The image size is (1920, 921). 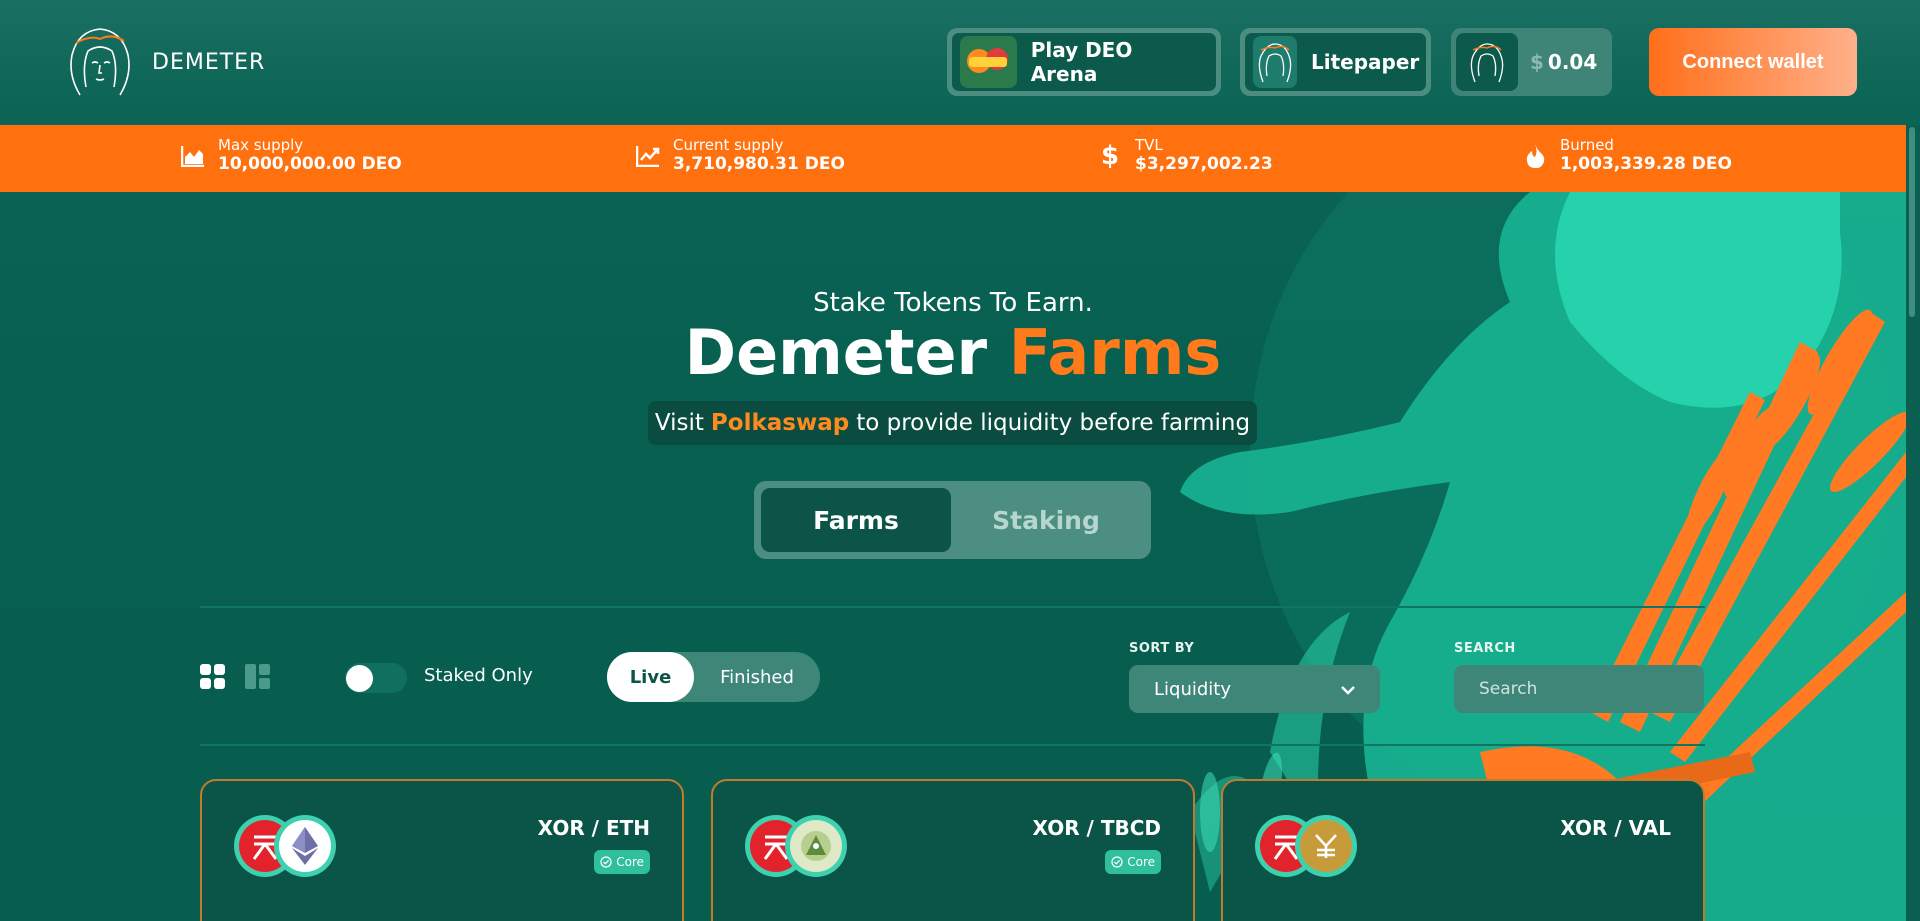 I want to click on brand-logo: DEMETER, so click(x=162, y=62).